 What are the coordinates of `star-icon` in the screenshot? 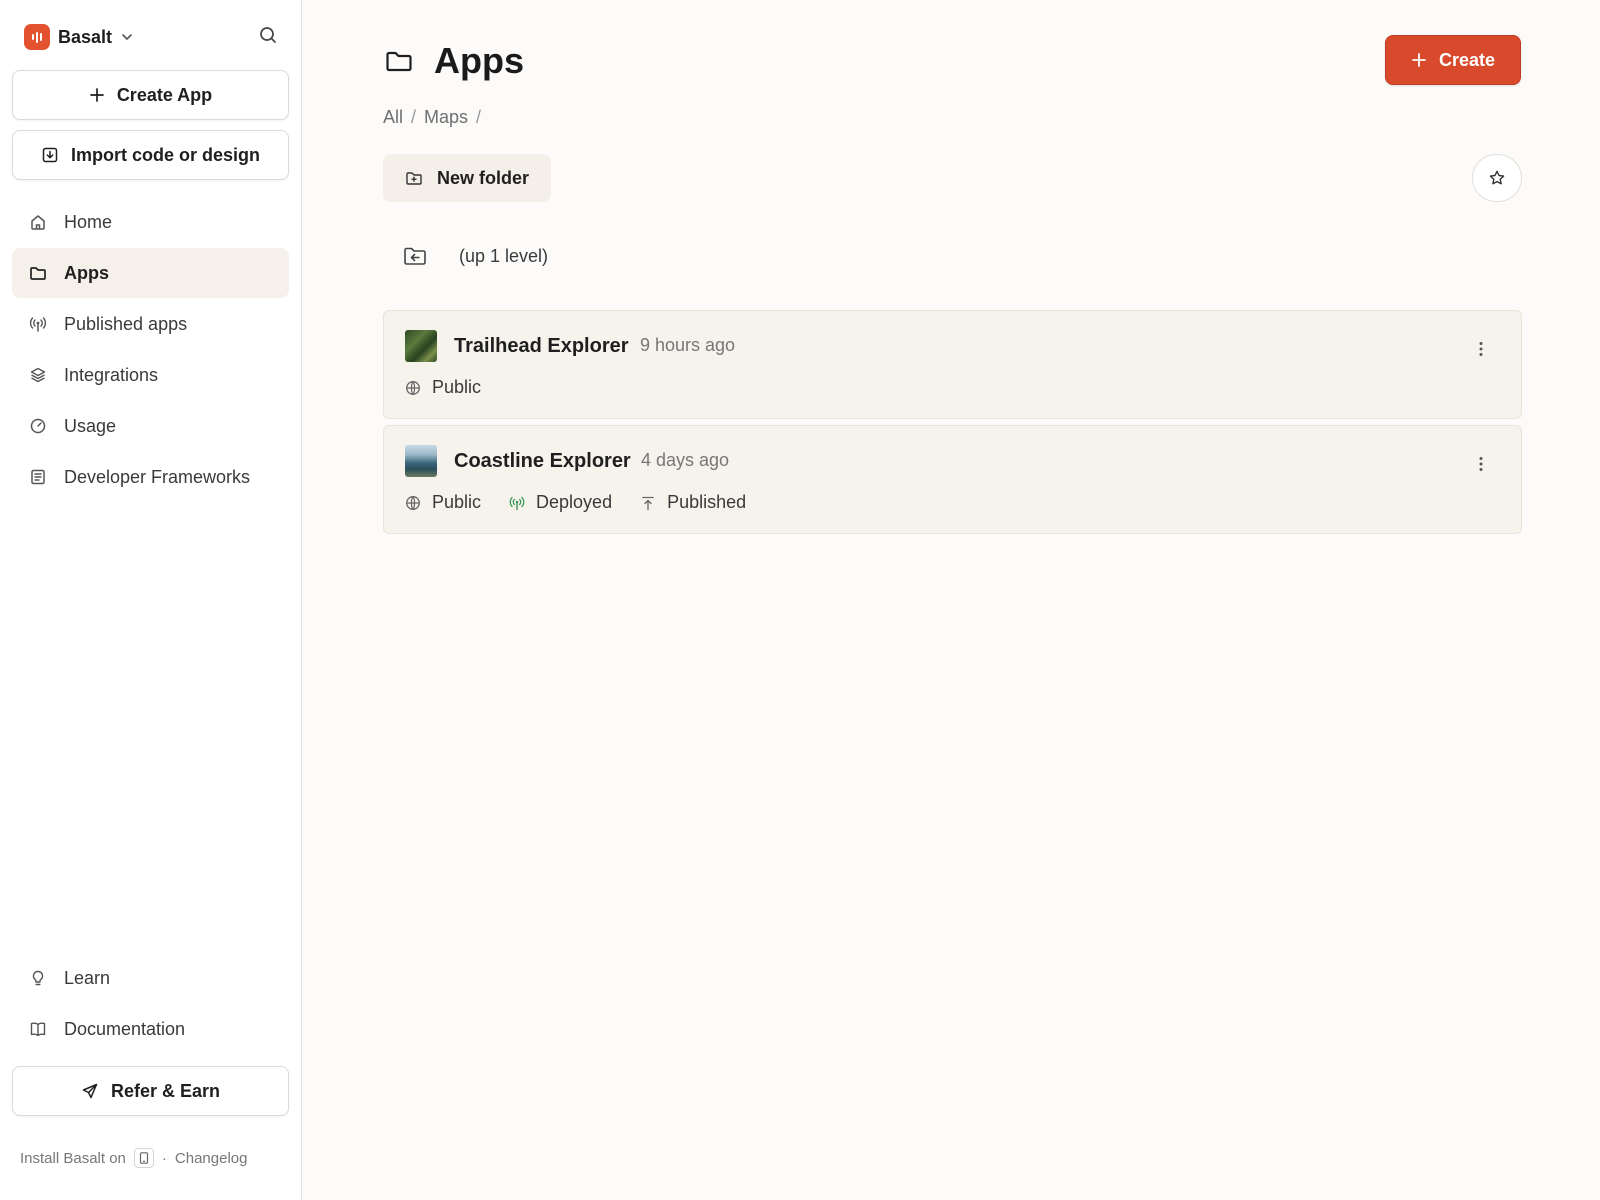 It's located at (1497, 178).